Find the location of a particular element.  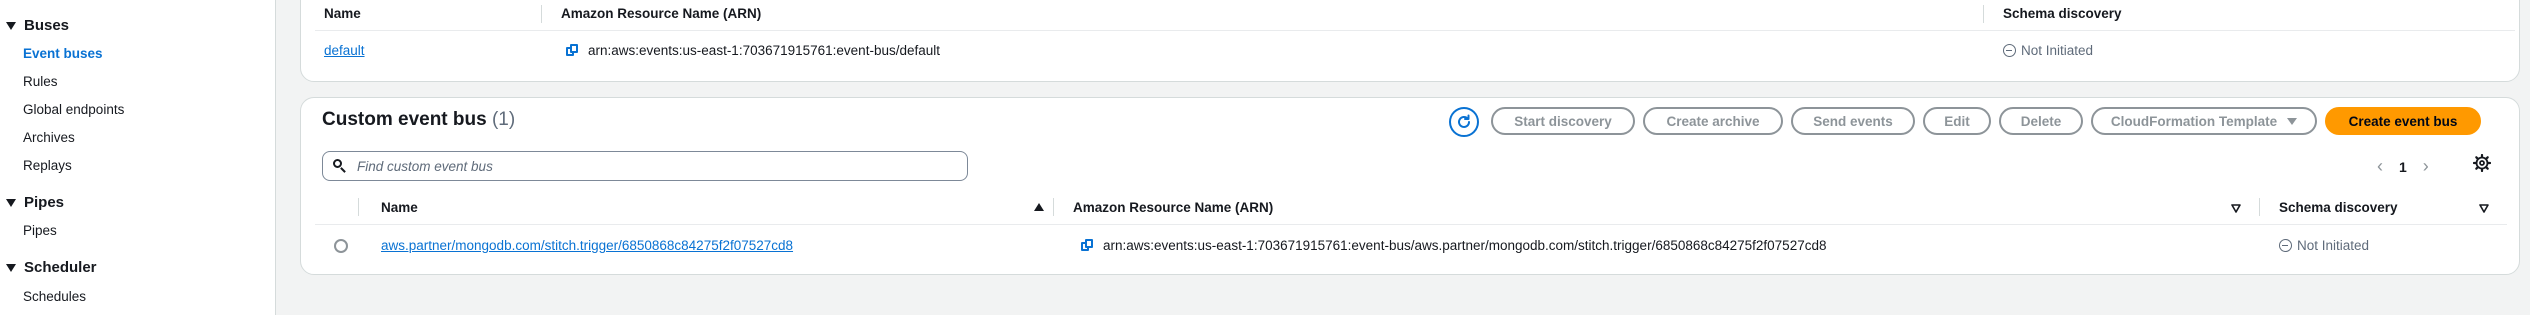

event-bus-name-link: default is located at coordinates (344, 50).